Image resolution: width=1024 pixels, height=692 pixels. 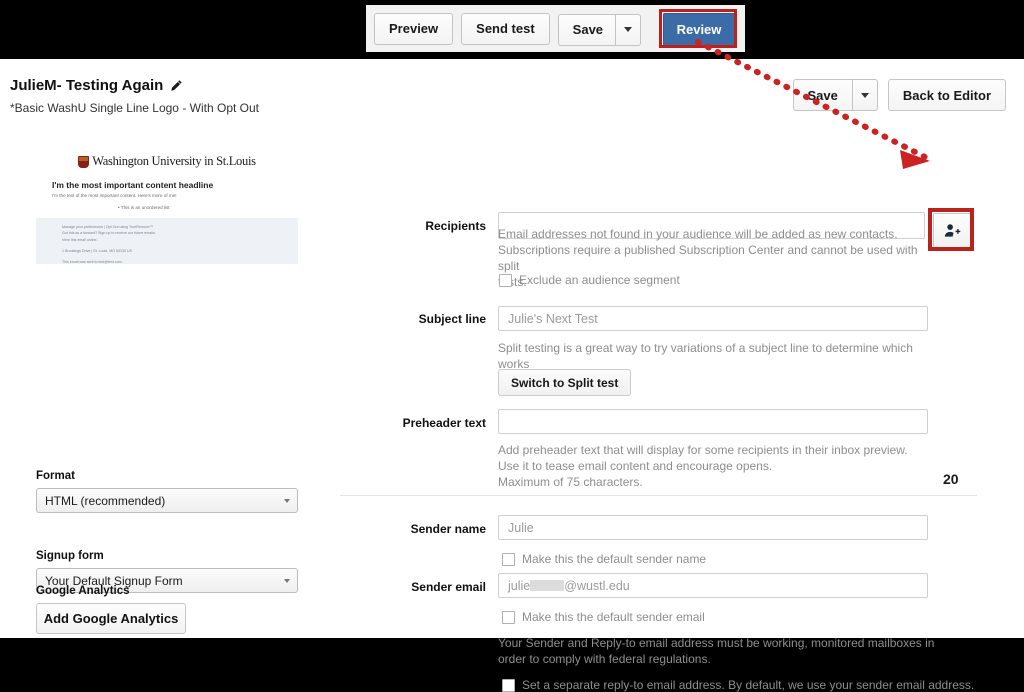 What do you see at coordinates (658, 495) in the screenshot?
I see `section-divider` at bounding box center [658, 495].